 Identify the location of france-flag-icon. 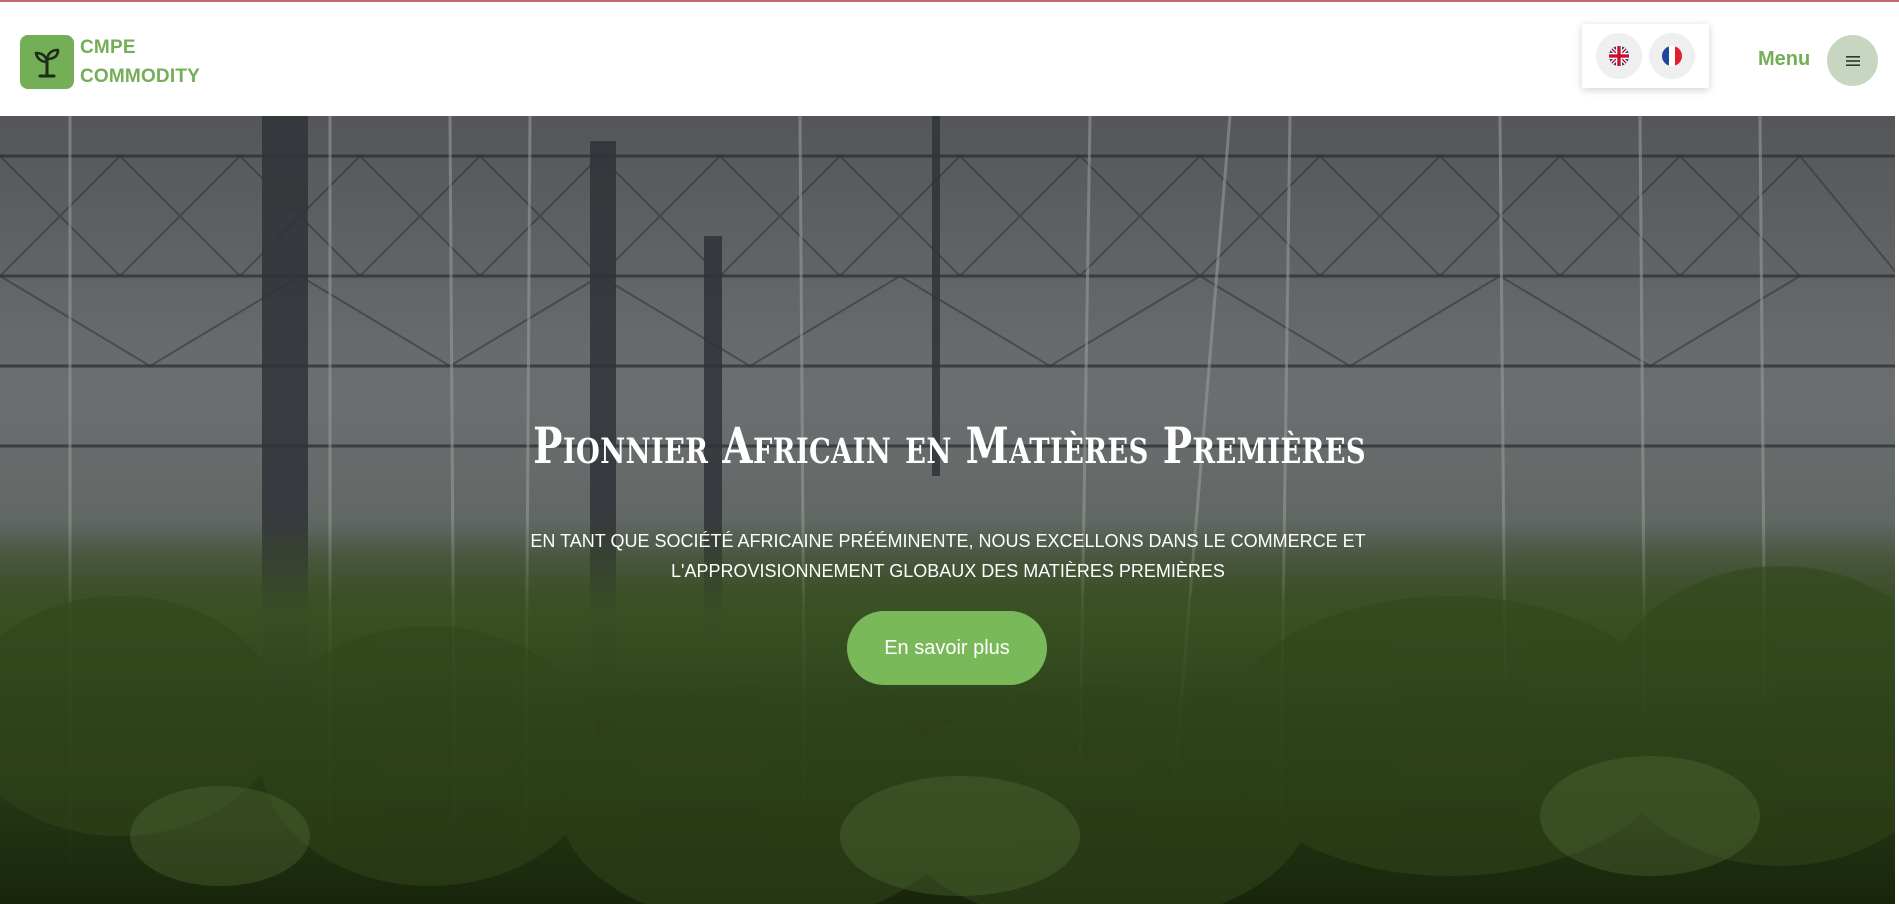
(1672, 56).